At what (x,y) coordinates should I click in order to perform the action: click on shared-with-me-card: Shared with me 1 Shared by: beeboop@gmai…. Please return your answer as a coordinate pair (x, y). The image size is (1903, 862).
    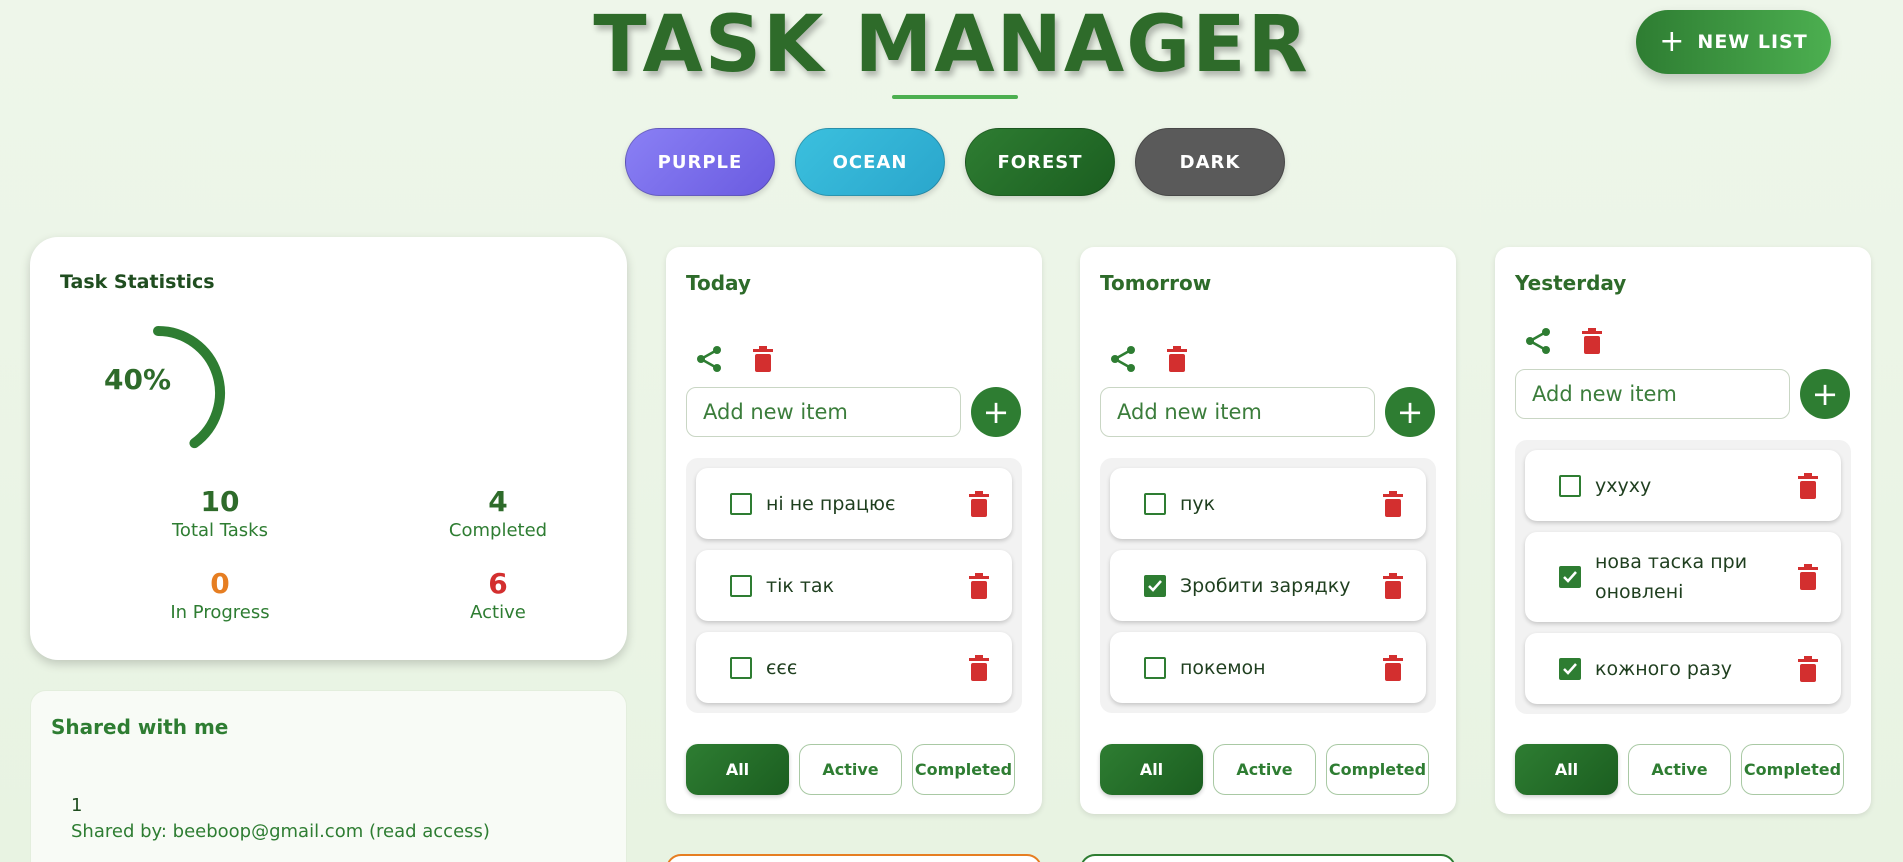
    Looking at the image, I should click on (328, 776).